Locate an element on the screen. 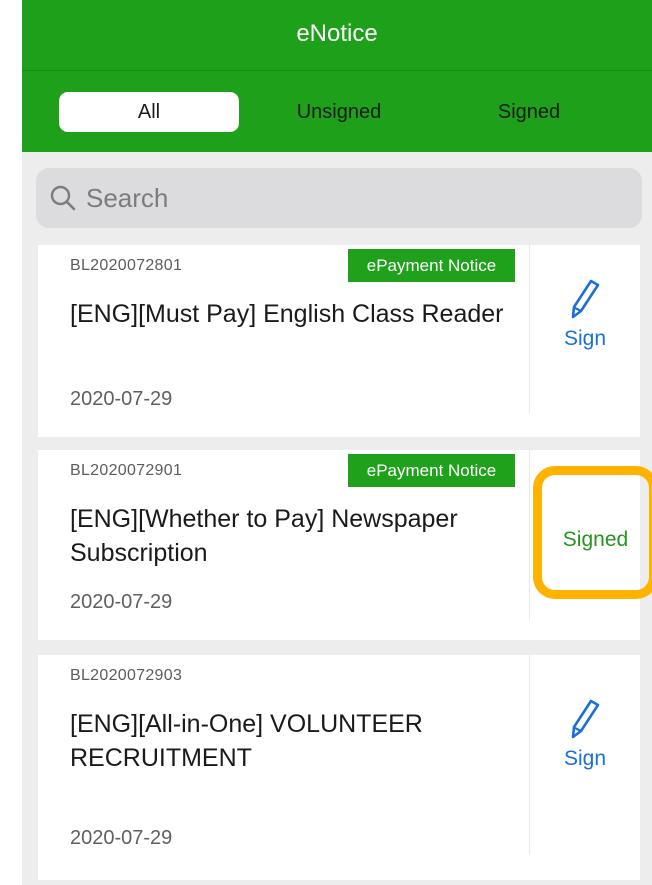  search-bar is located at coordinates (339, 198).